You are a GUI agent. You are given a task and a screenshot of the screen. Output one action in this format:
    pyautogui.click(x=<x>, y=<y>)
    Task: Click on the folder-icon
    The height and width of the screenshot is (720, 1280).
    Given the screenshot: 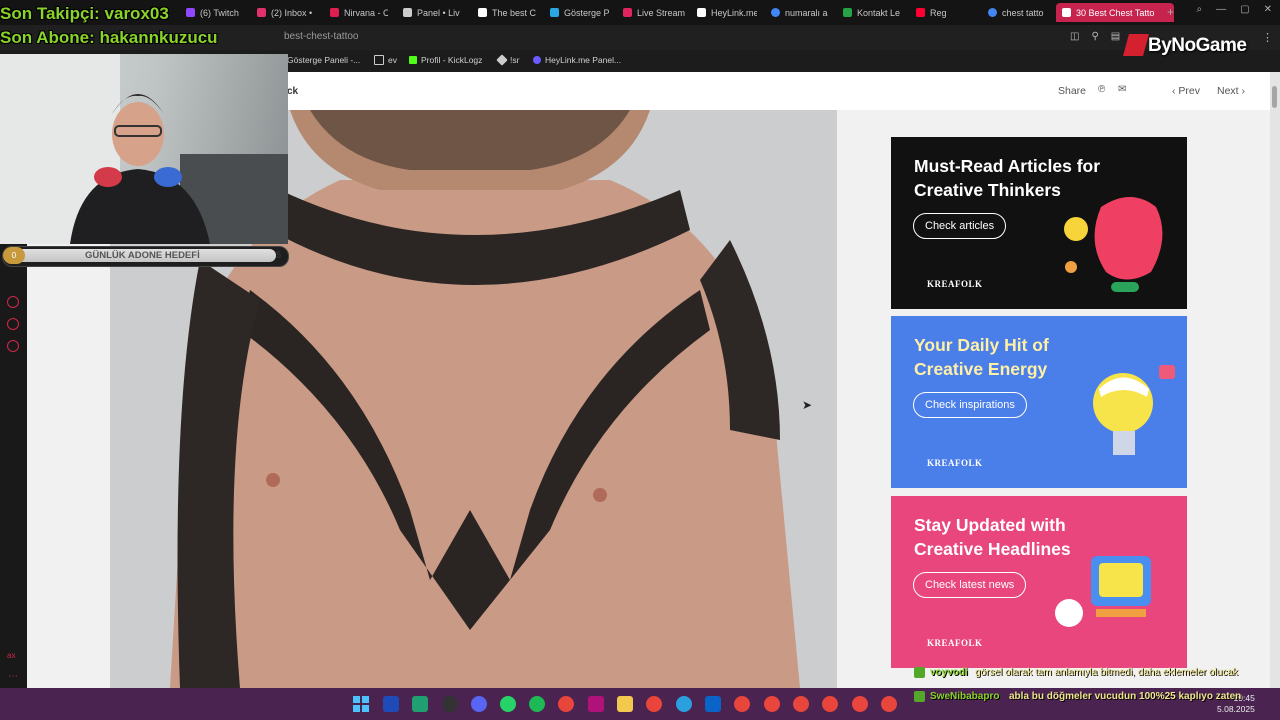 What is the action you would take?
    pyautogui.click(x=379, y=60)
    